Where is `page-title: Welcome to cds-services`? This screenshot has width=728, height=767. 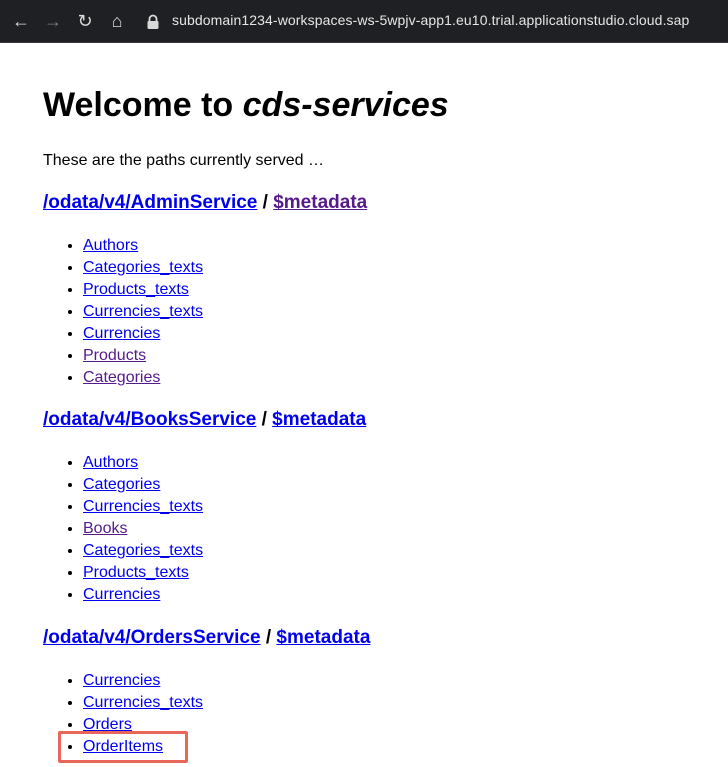 page-title: Welcome to cds-services is located at coordinates (246, 105).